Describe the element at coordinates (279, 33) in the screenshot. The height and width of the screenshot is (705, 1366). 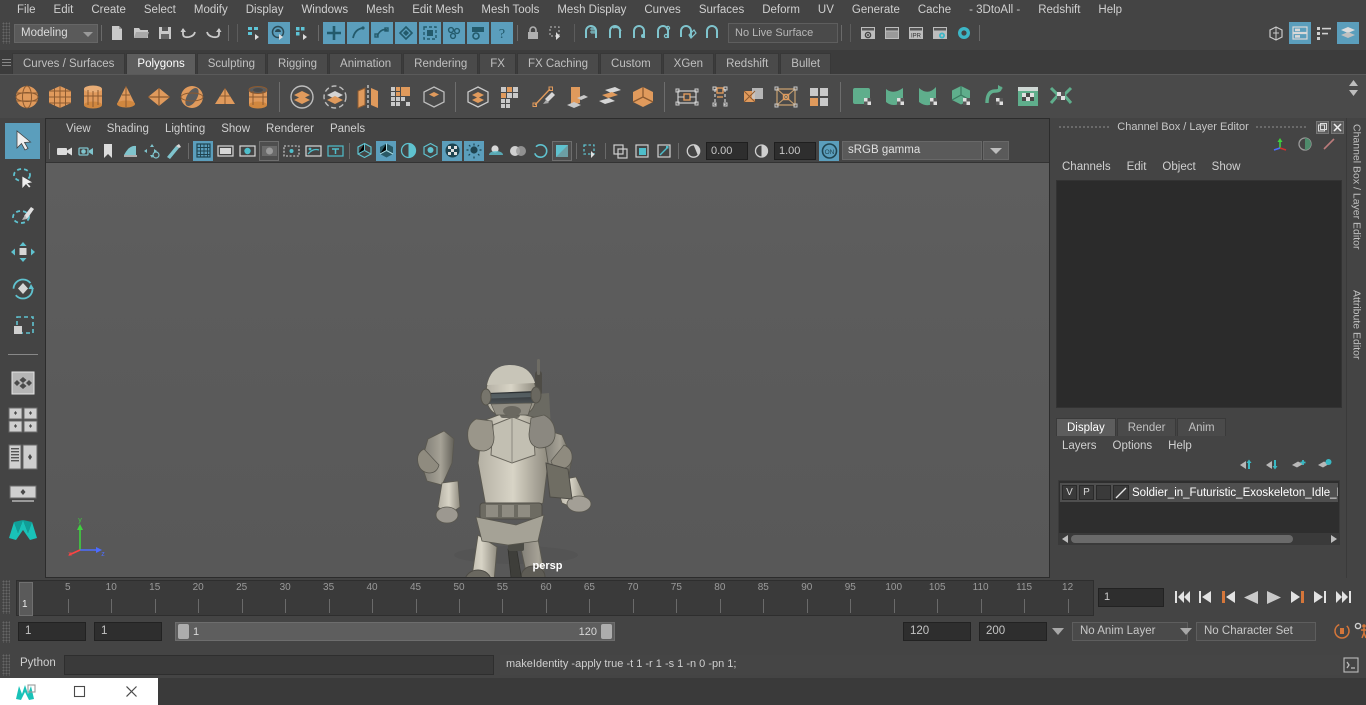
I see `select-by-object-type-icon` at that location.